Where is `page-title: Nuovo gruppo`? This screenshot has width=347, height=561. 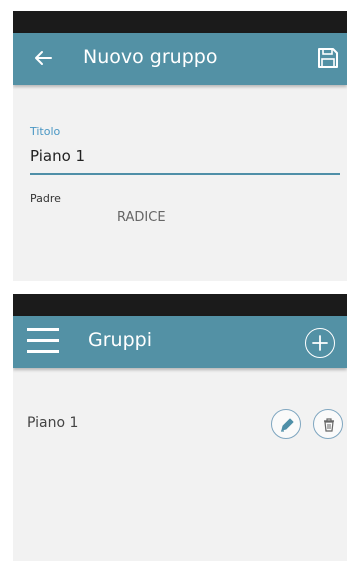
page-title: Nuovo gruppo is located at coordinates (150, 57).